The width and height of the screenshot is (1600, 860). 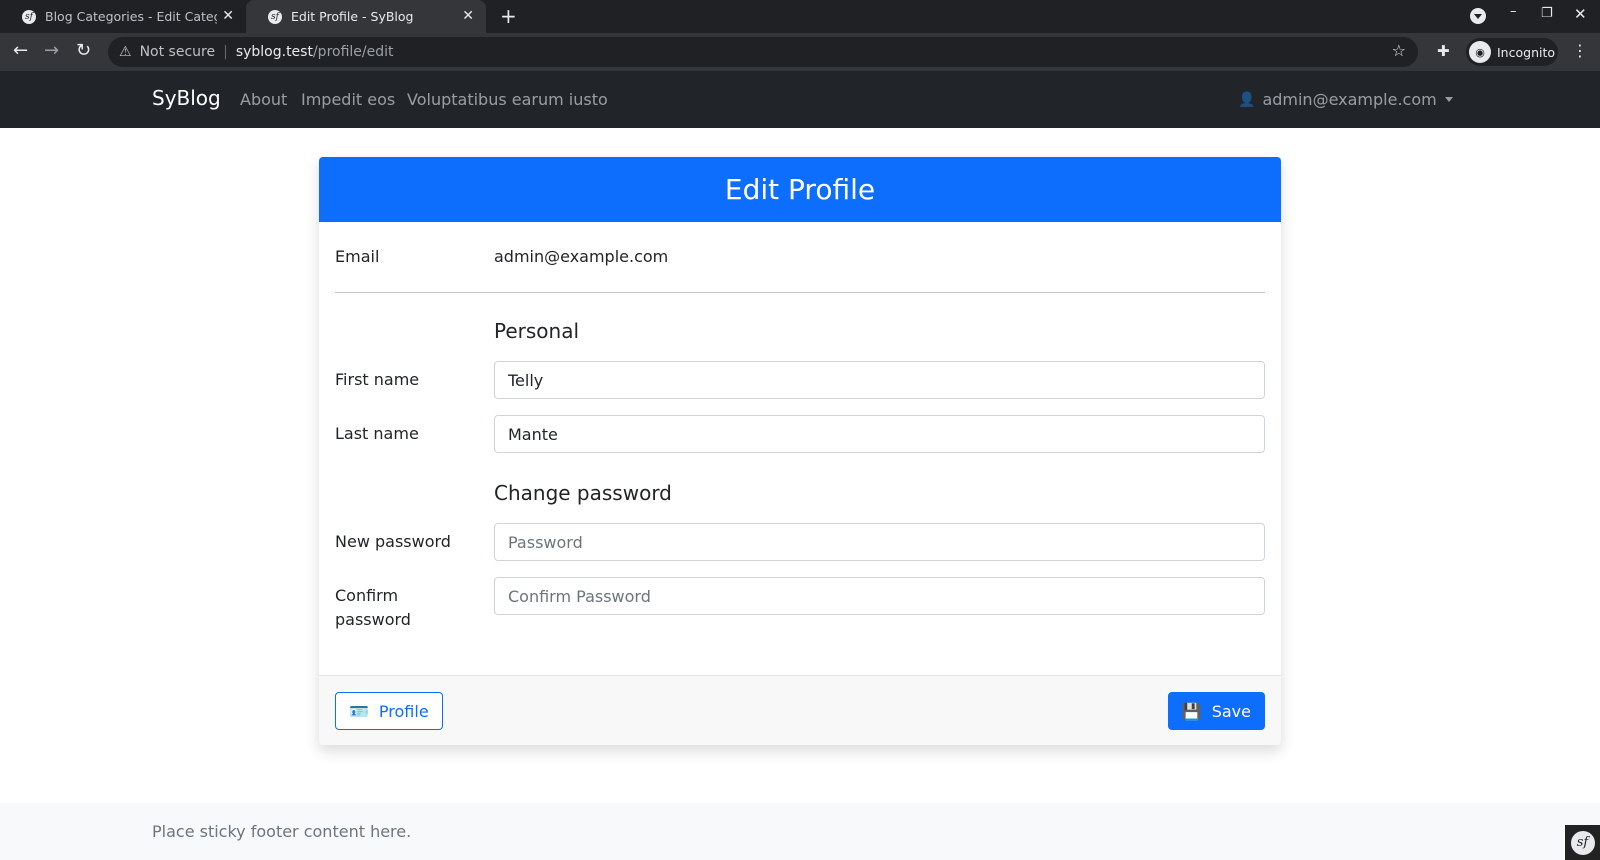 What do you see at coordinates (1231, 711) in the screenshot?
I see `save-button-label: Save` at bounding box center [1231, 711].